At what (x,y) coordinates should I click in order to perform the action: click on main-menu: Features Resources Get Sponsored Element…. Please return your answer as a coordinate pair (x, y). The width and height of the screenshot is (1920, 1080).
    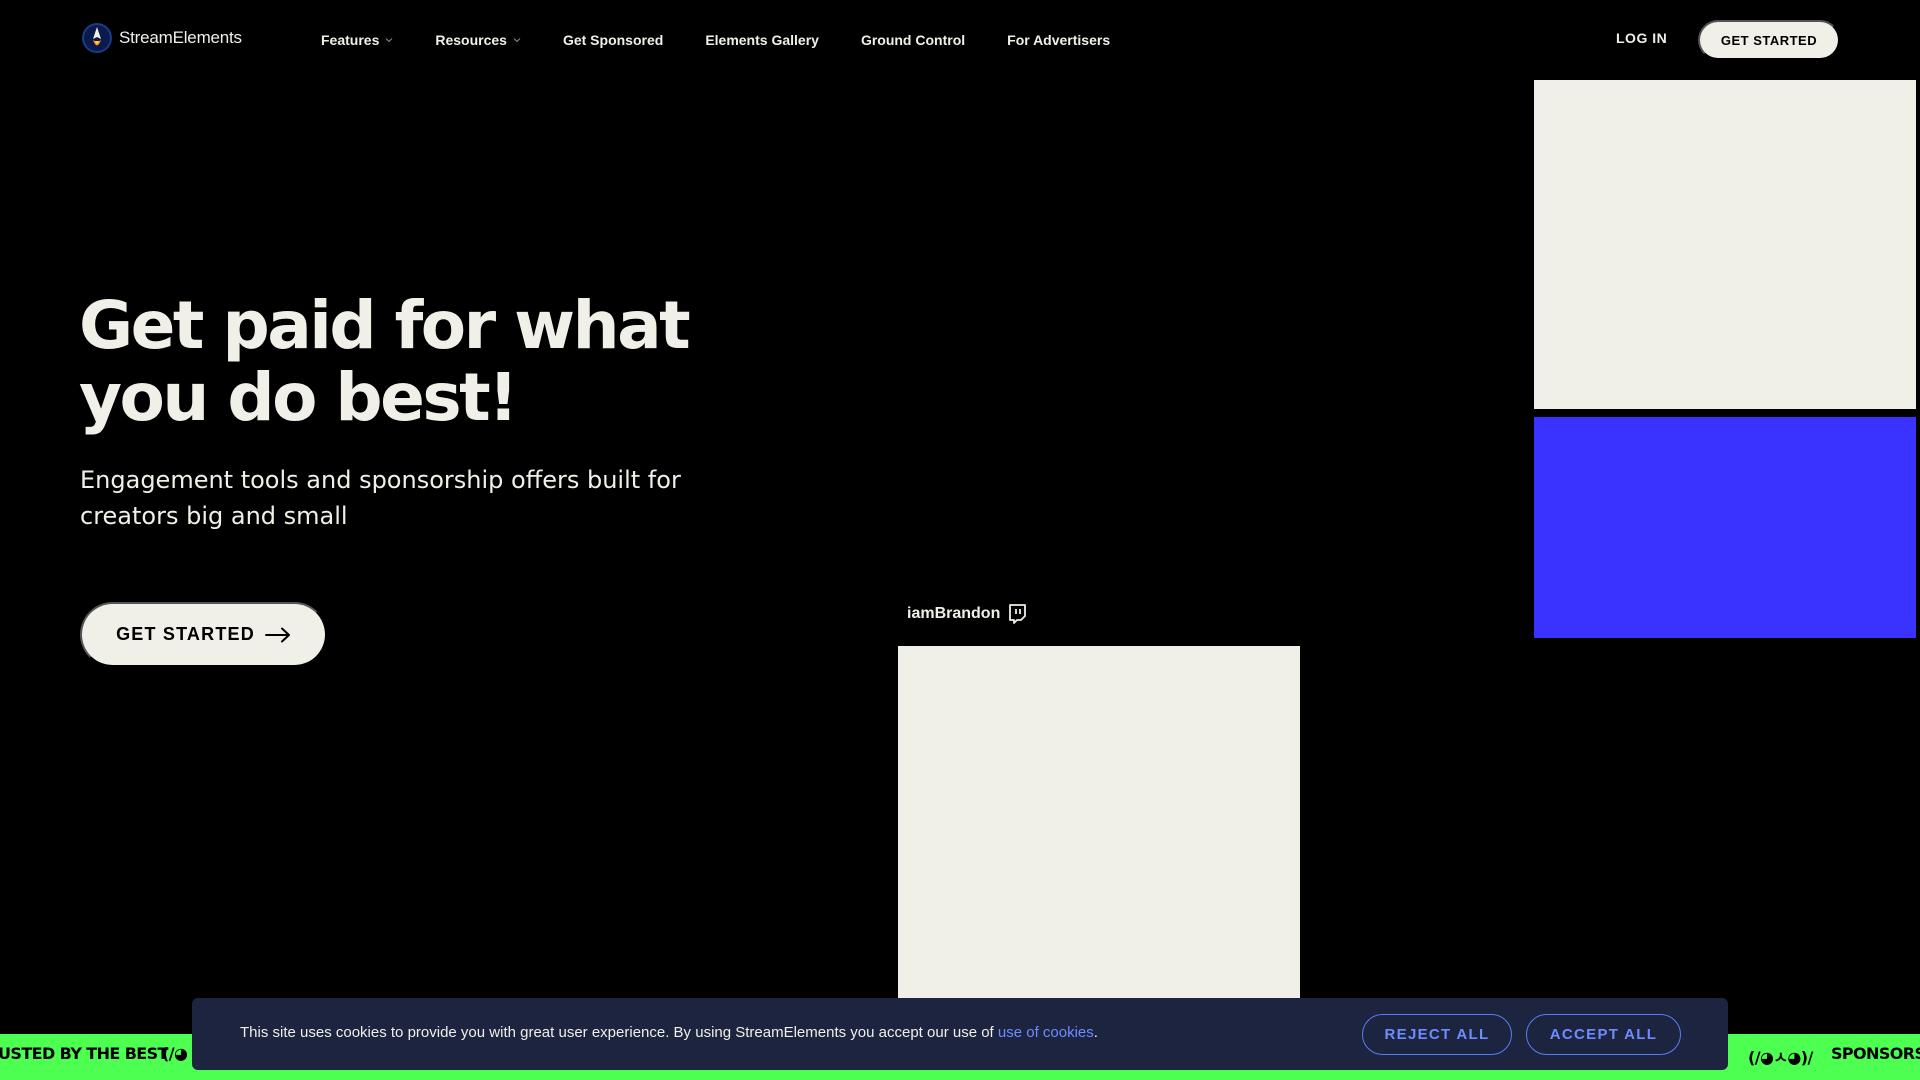
    Looking at the image, I should click on (736, 40).